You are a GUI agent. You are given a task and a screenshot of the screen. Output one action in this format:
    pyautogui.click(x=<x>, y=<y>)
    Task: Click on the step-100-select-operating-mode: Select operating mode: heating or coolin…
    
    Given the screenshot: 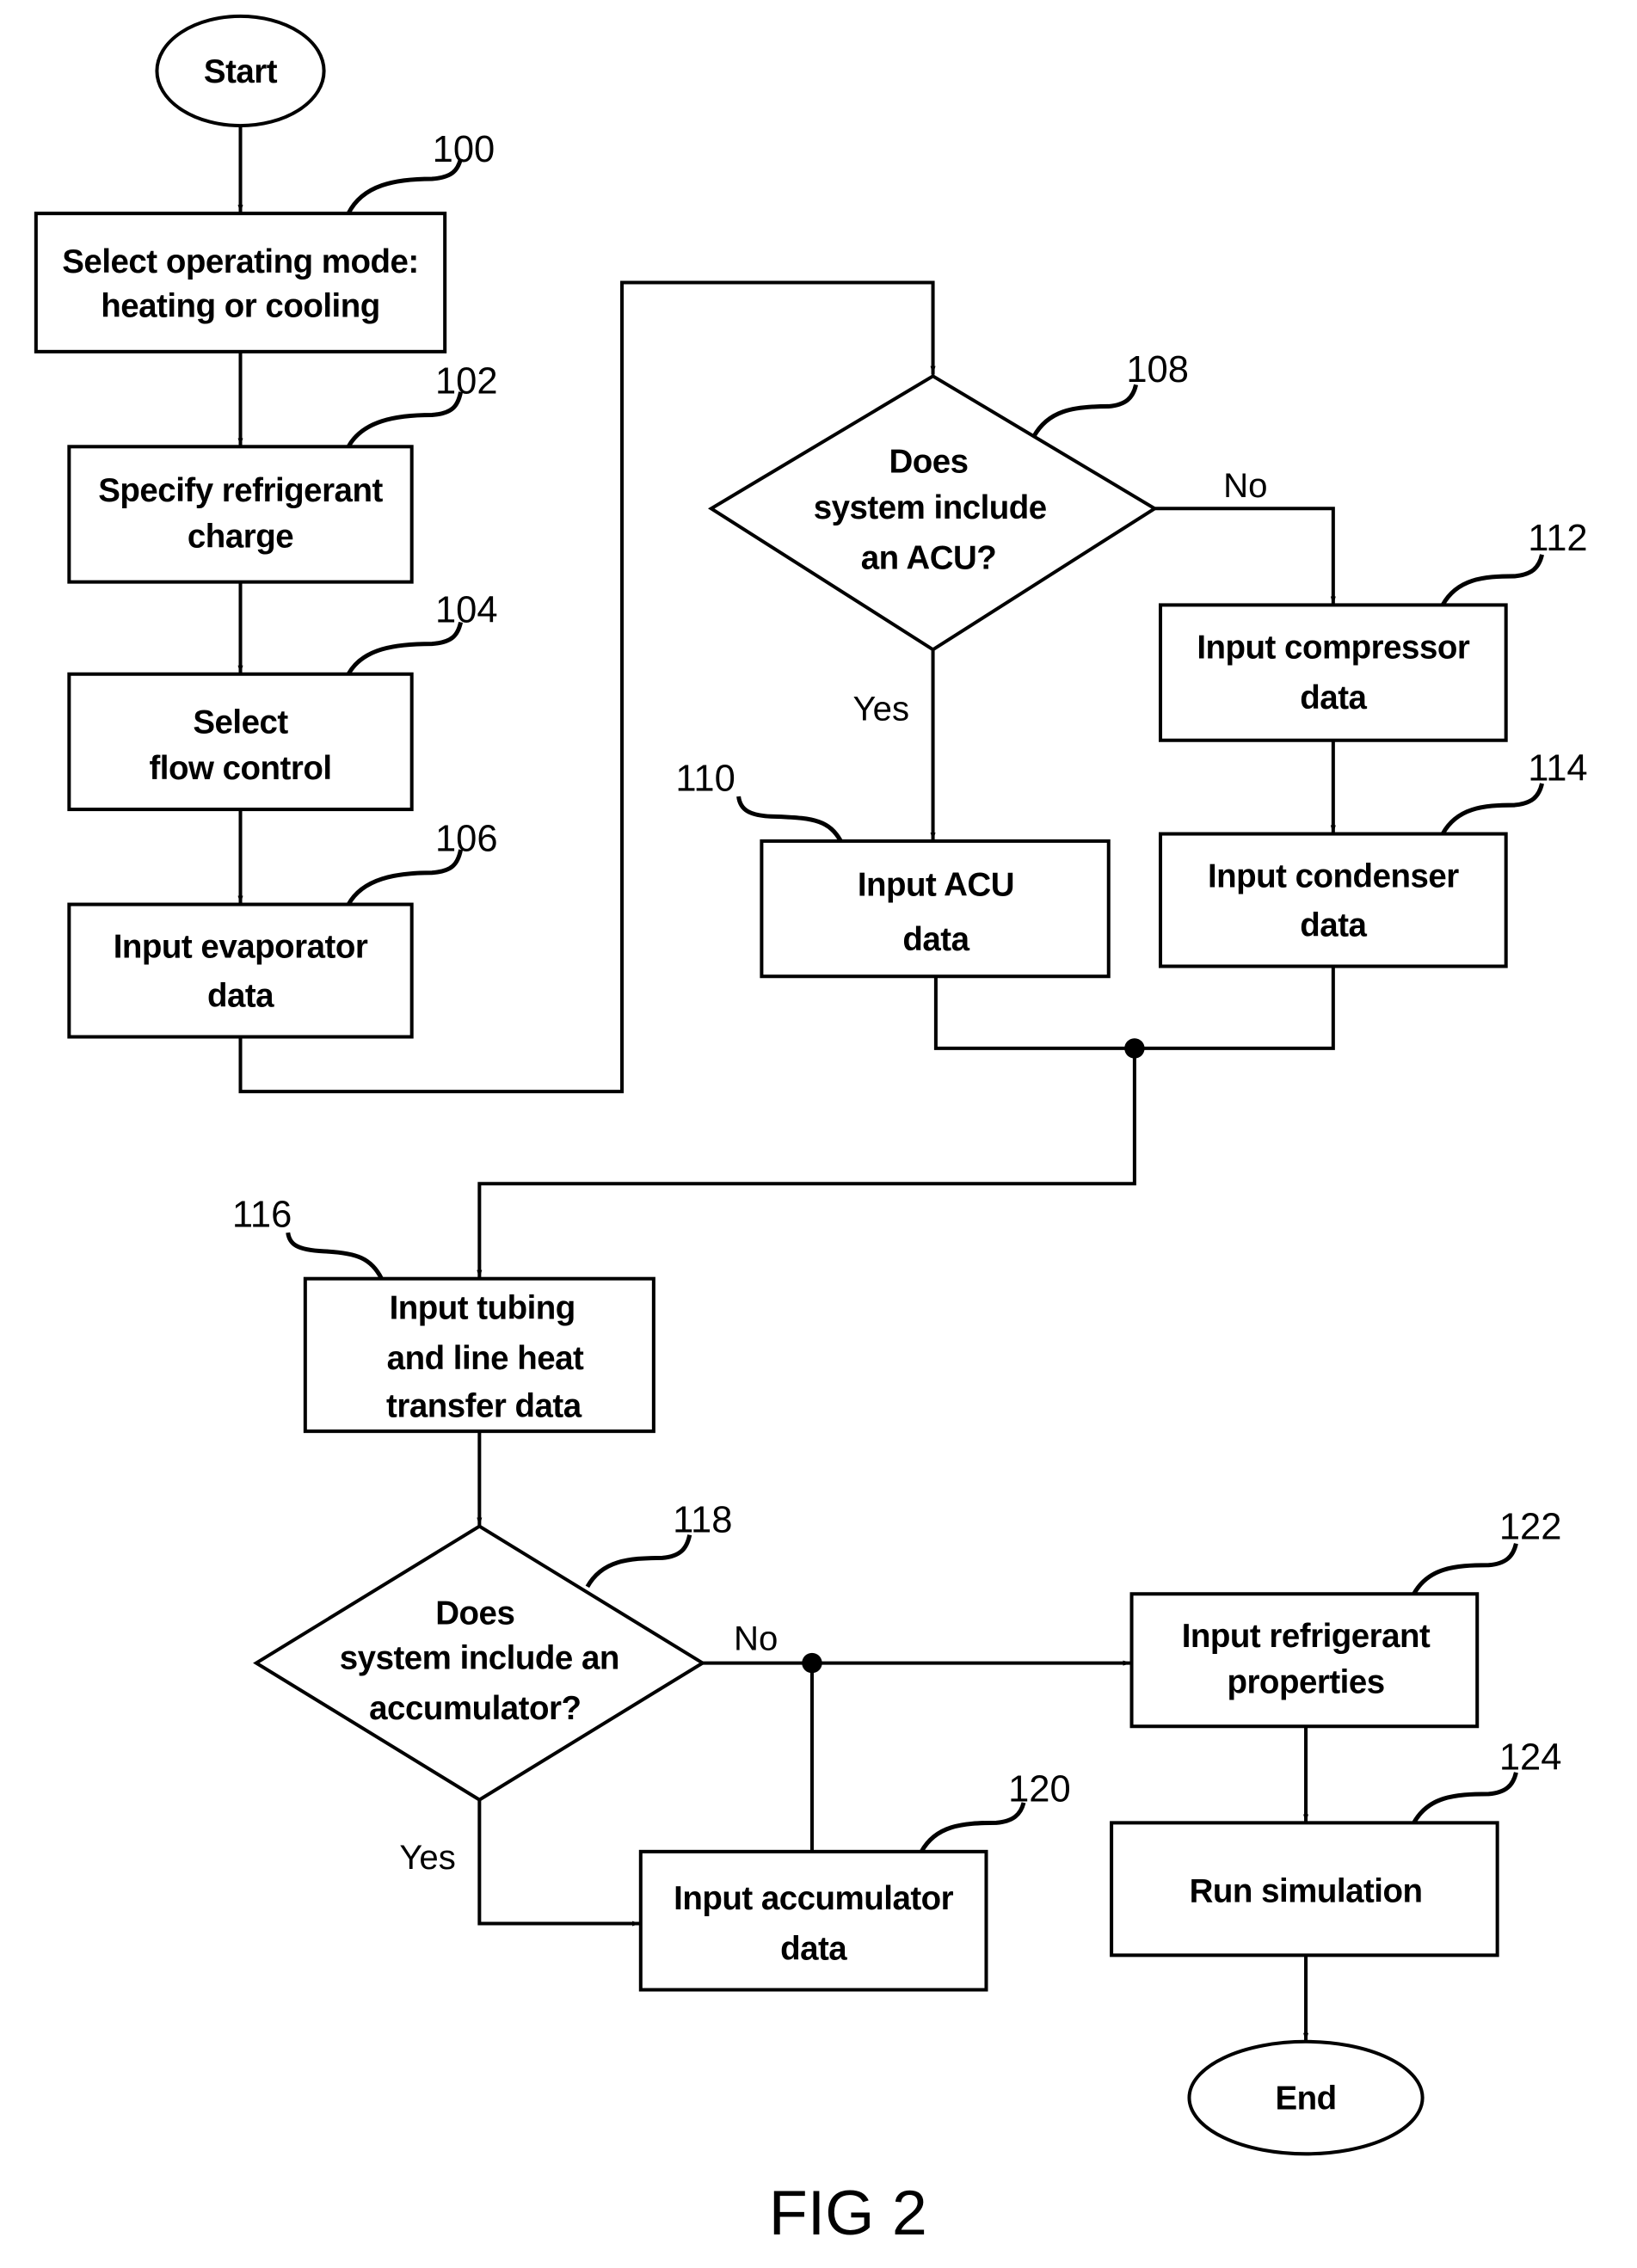 What is the action you would take?
    pyautogui.click(x=264, y=241)
    